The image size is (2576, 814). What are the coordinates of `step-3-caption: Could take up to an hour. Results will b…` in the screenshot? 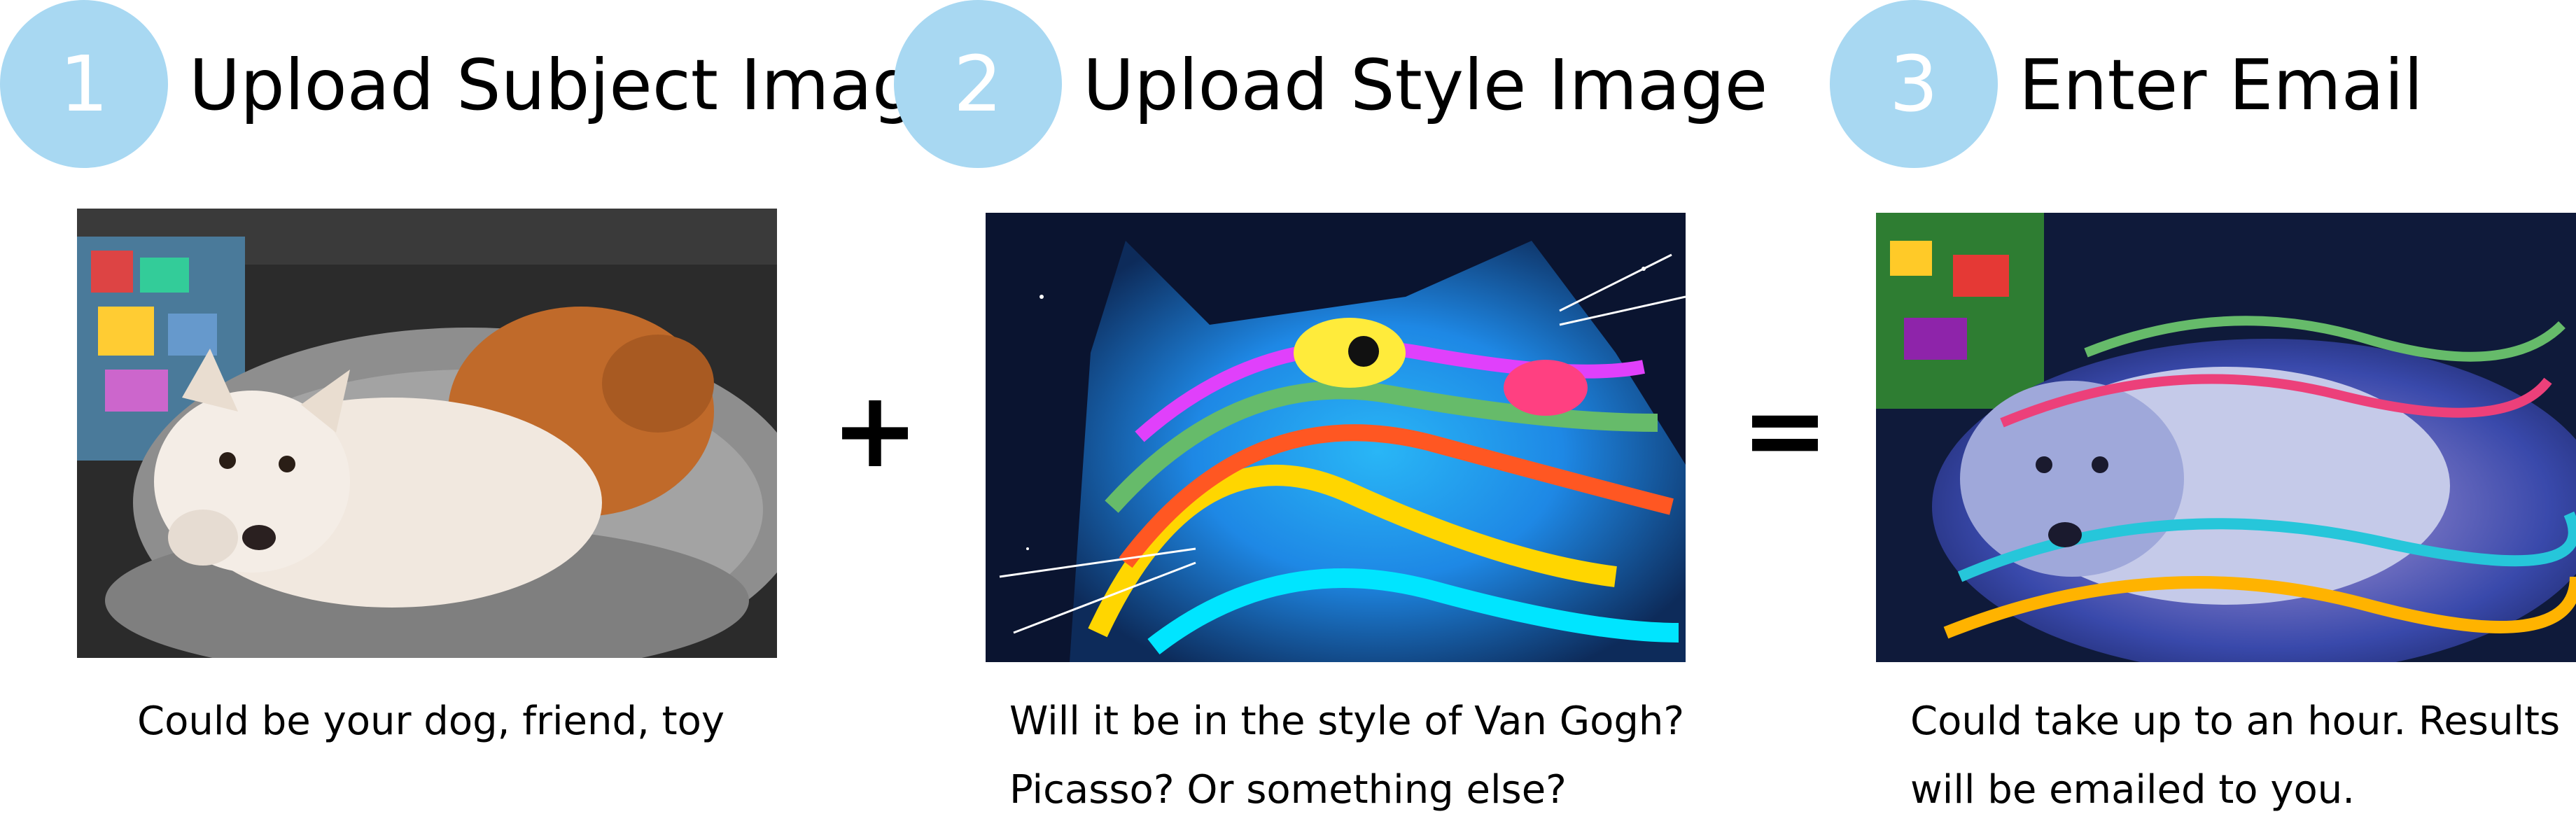 It's located at (2235, 750).